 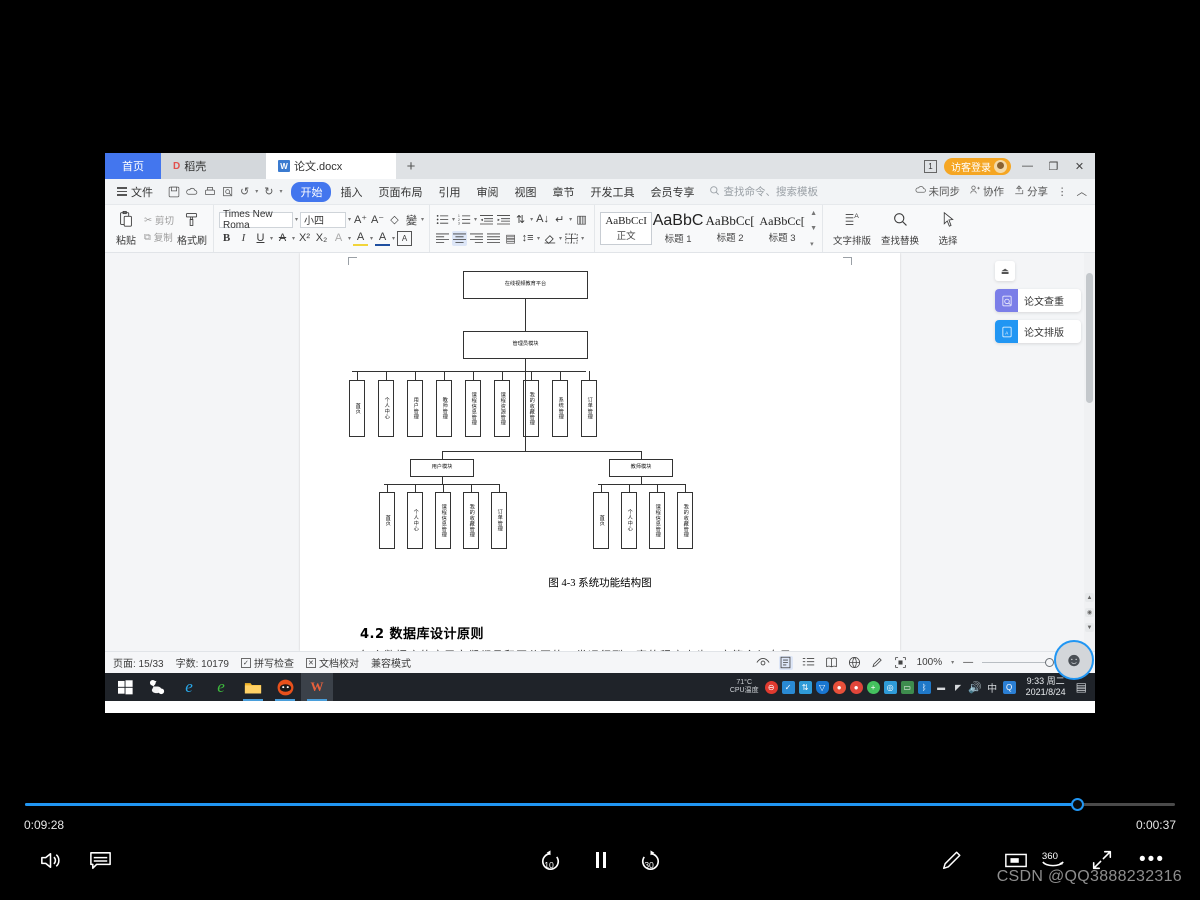 What do you see at coordinates (411, 219) in the screenshot?
I see `pinyin-guide-button: 變` at bounding box center [411, 219].